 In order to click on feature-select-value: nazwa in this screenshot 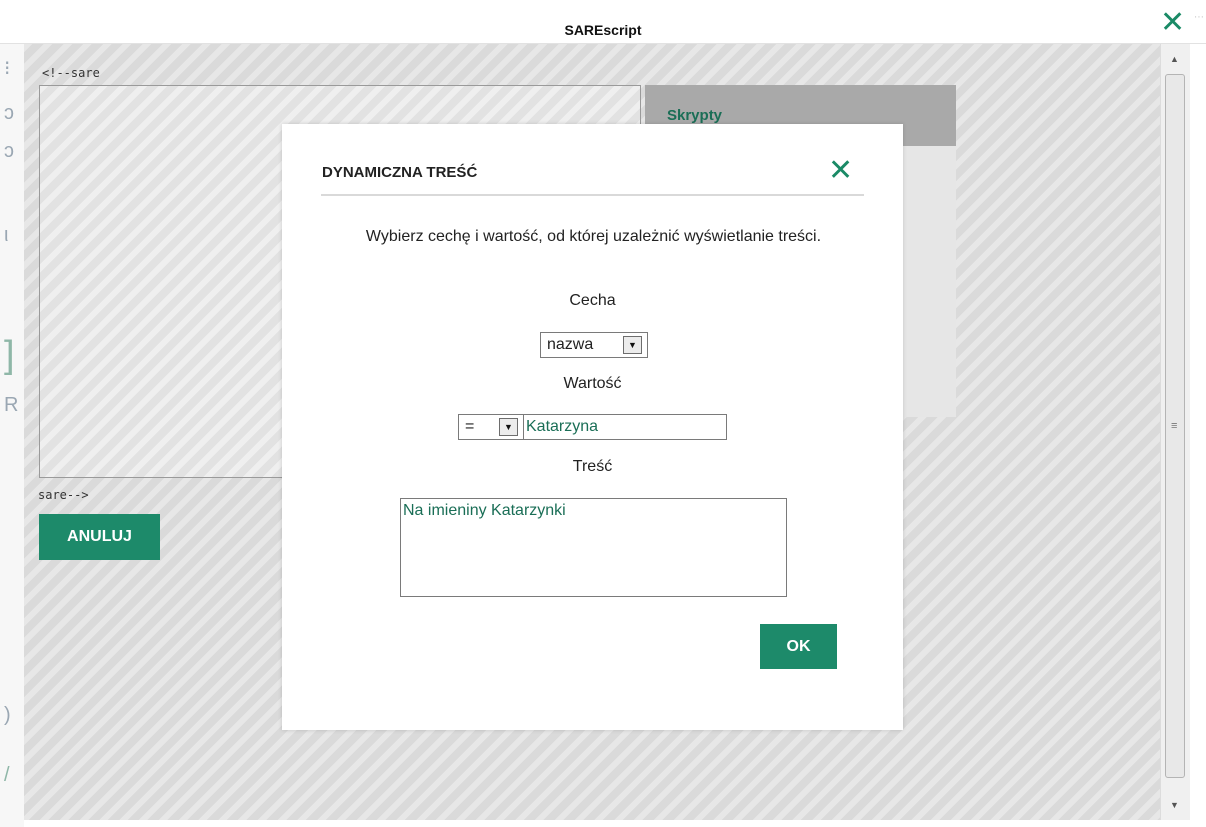, I will do `click(570, 344)`.